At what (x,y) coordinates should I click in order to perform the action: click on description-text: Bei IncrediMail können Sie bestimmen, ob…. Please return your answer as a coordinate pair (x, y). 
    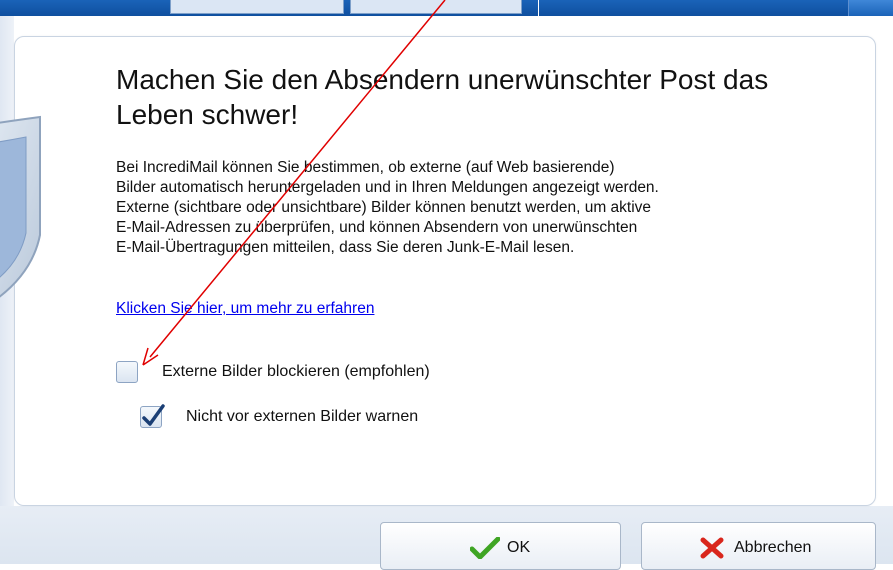
    Looking at the image, I should click on (387, 207).